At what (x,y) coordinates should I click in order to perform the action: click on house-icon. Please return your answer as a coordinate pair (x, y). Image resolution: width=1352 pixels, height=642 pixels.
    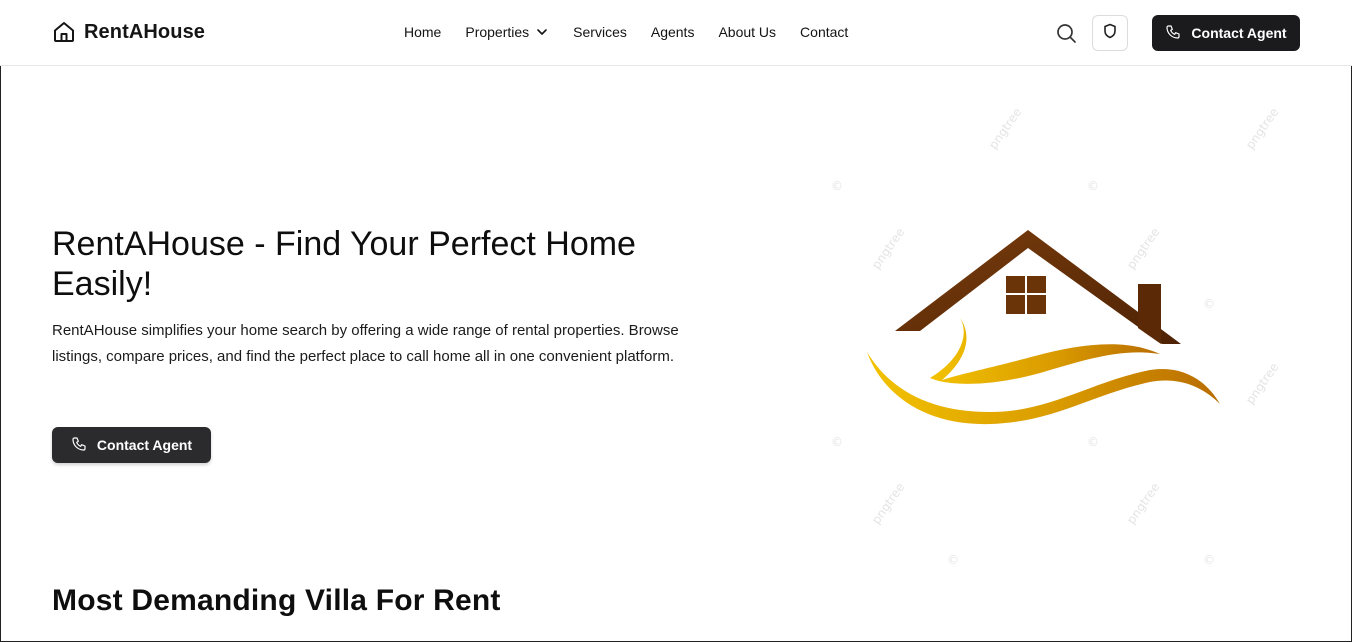
    Looking at the image, I should click on (64, 32).